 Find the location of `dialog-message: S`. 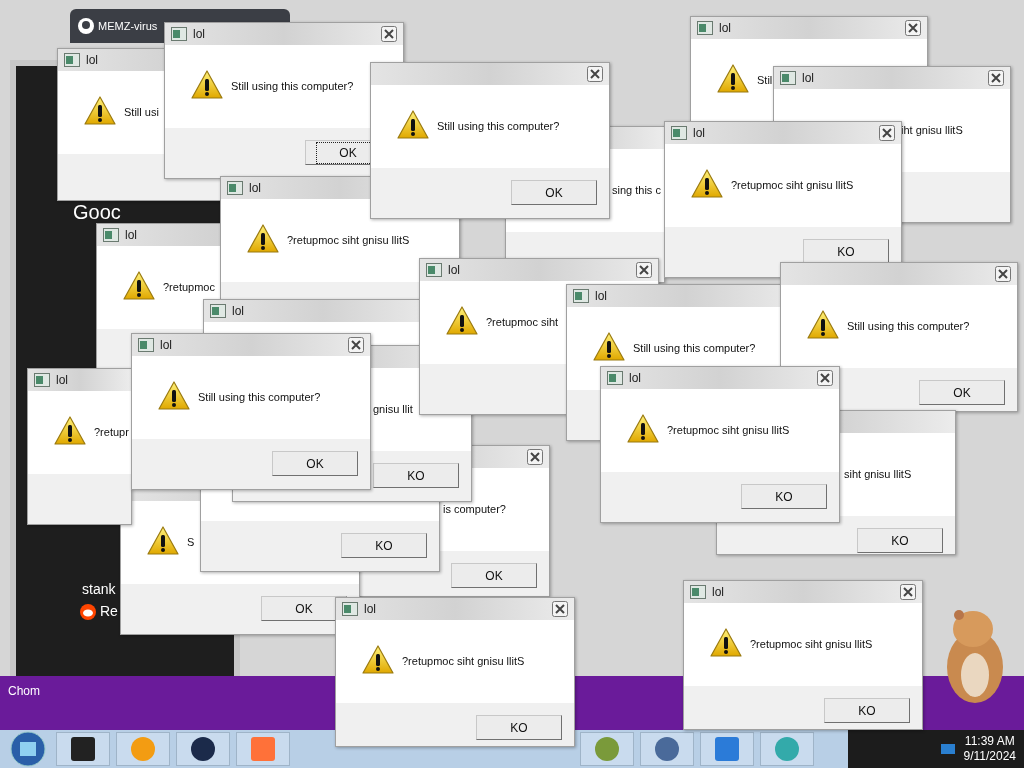

dialog-message: S is located at coordinates (191, 542).